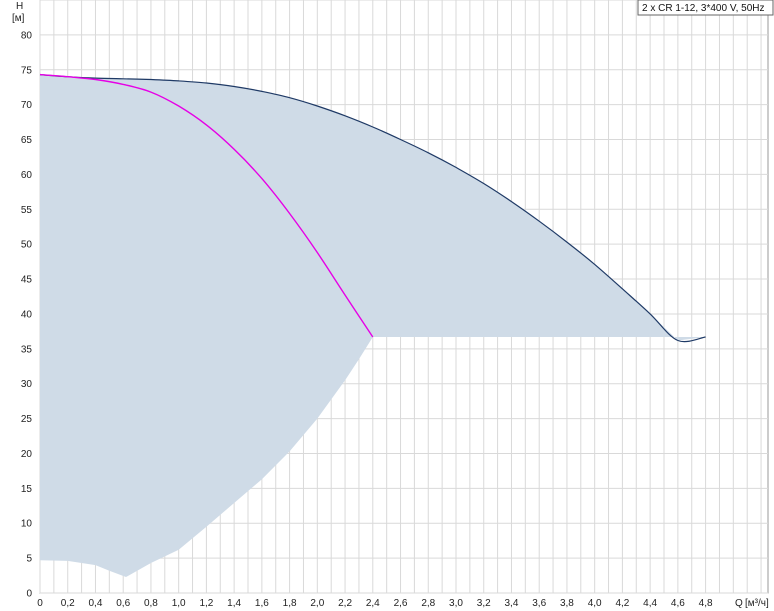 This screenshot has width=774, height=611. What do you see at coordinates (206, 603) in the screenshot?
I see `x-tick-label: 1,2` at bounding box center [206, 603].